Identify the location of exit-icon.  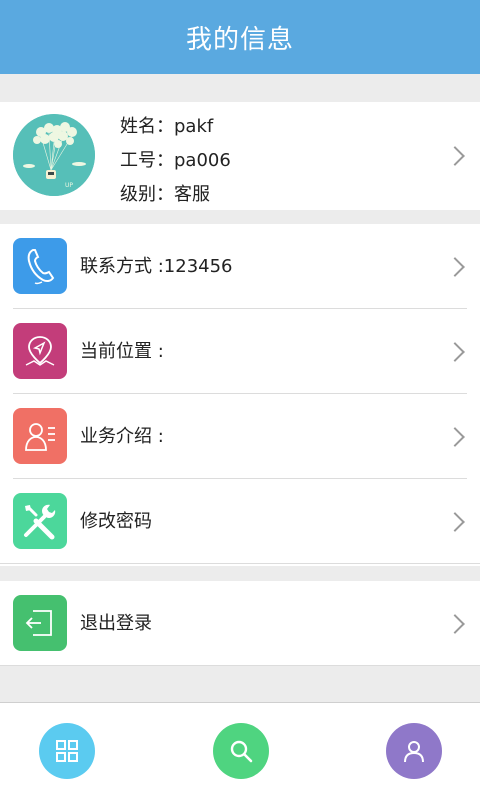
(40, 623).